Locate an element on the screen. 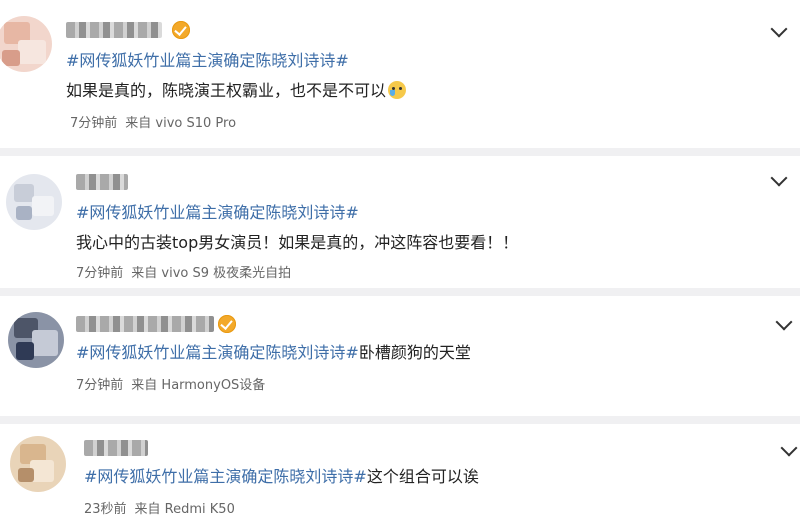 The height and width of the screenshot is (531, 800). post-text: 卧槽颜狗的天堂 is located at coordinates (414, 352).